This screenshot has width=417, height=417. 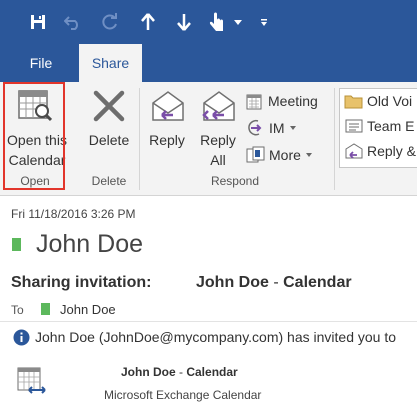 I want to click on recipient-presence-indicator, so click(x=45, y=309).